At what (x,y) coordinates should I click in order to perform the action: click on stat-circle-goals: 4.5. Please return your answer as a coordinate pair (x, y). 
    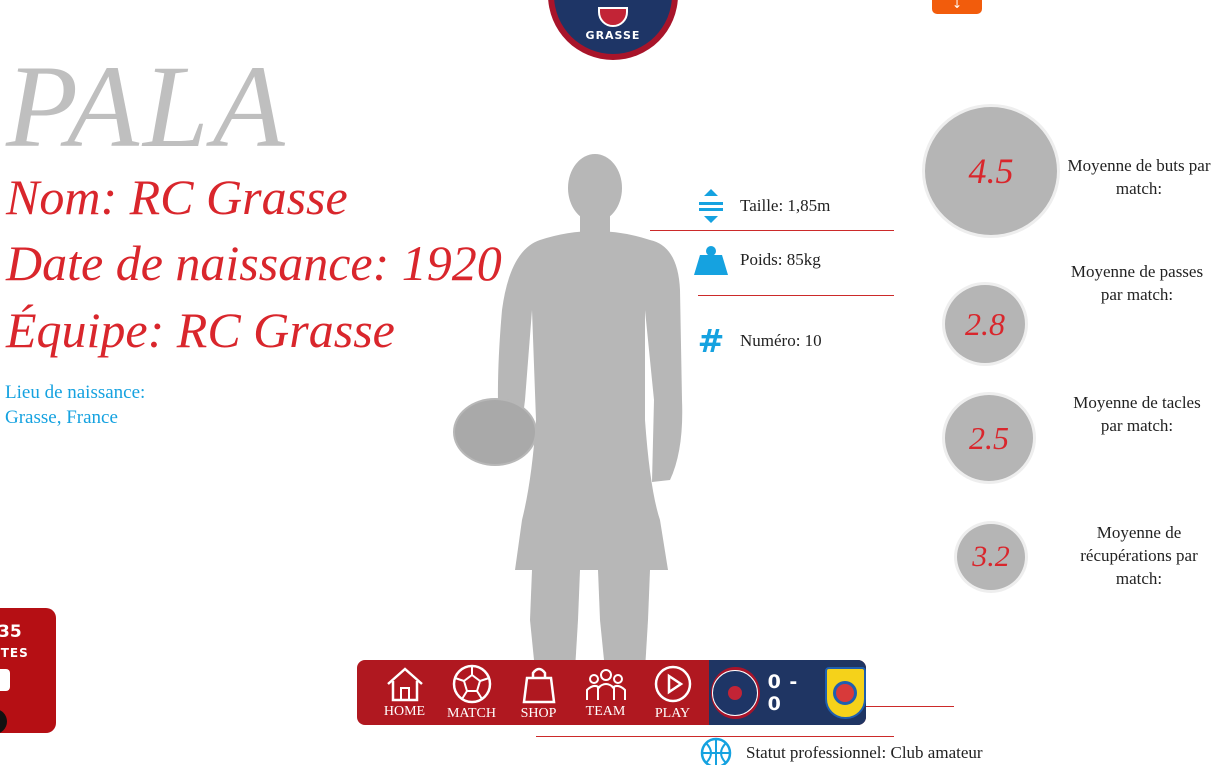
    Looking at the image, I should click on (991, 171).